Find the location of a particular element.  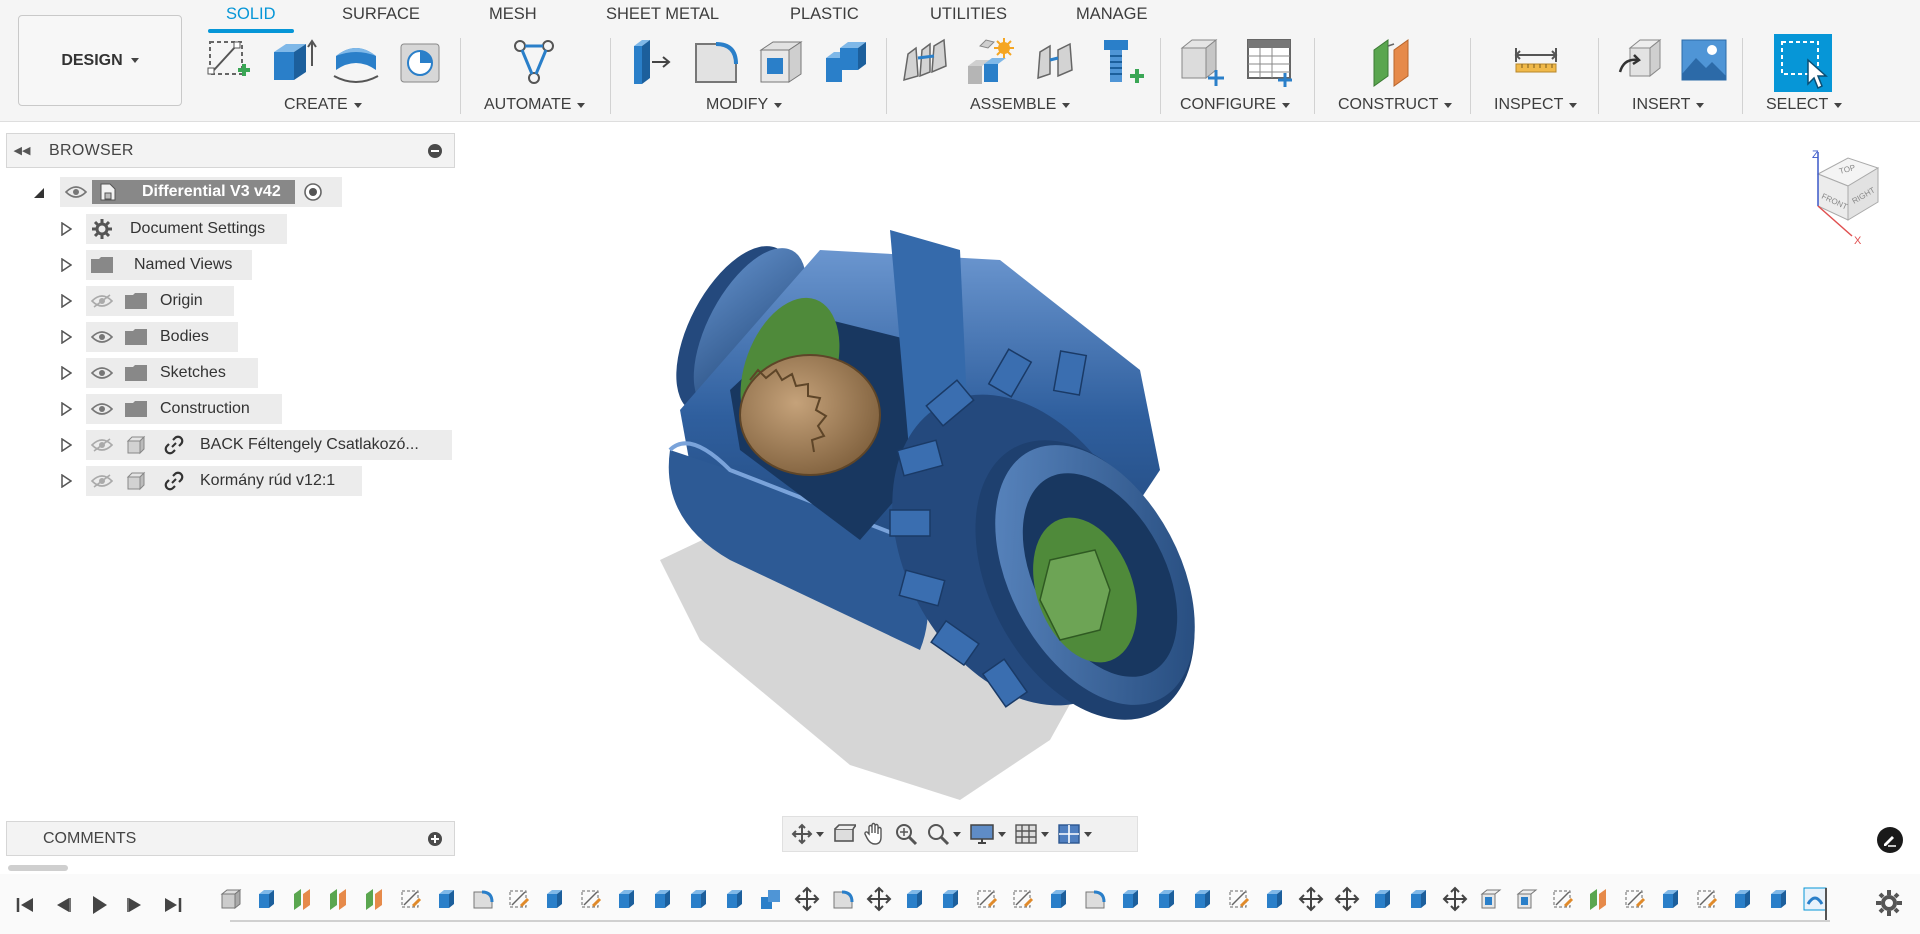

next-step-icon is located at coordinates (136, 905).